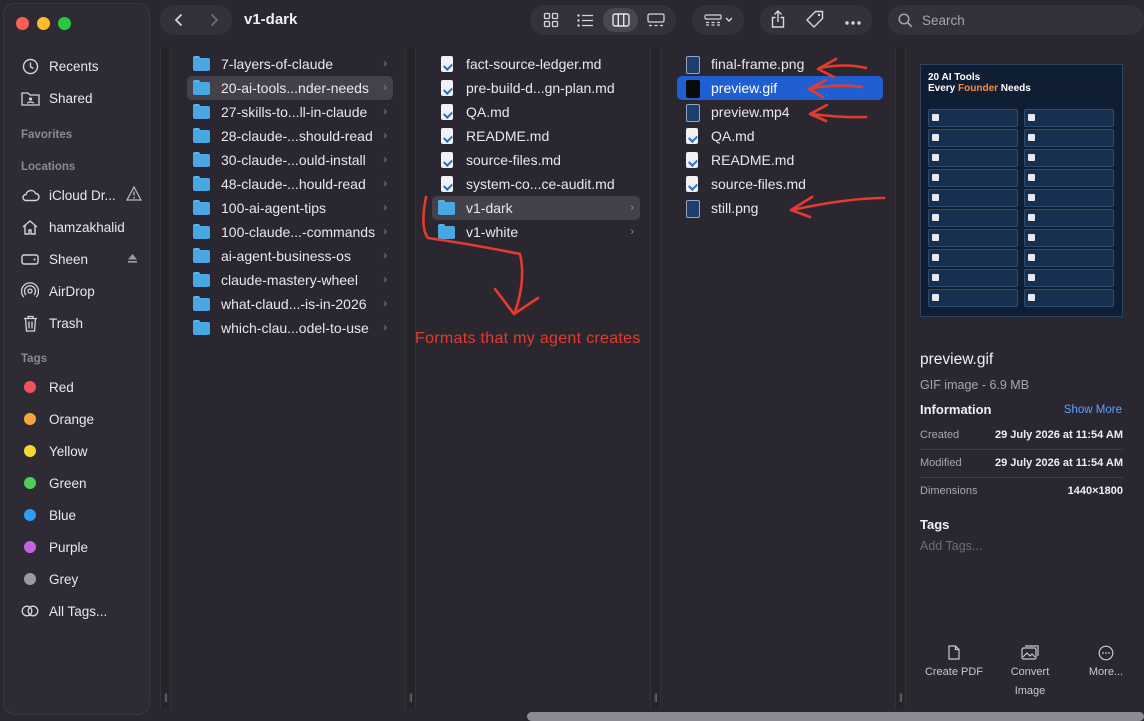 Image resolution: width=1144 pixels, height=721 pixels. I want to click on convert-image-button: Convert Image, so click(1030, 673).